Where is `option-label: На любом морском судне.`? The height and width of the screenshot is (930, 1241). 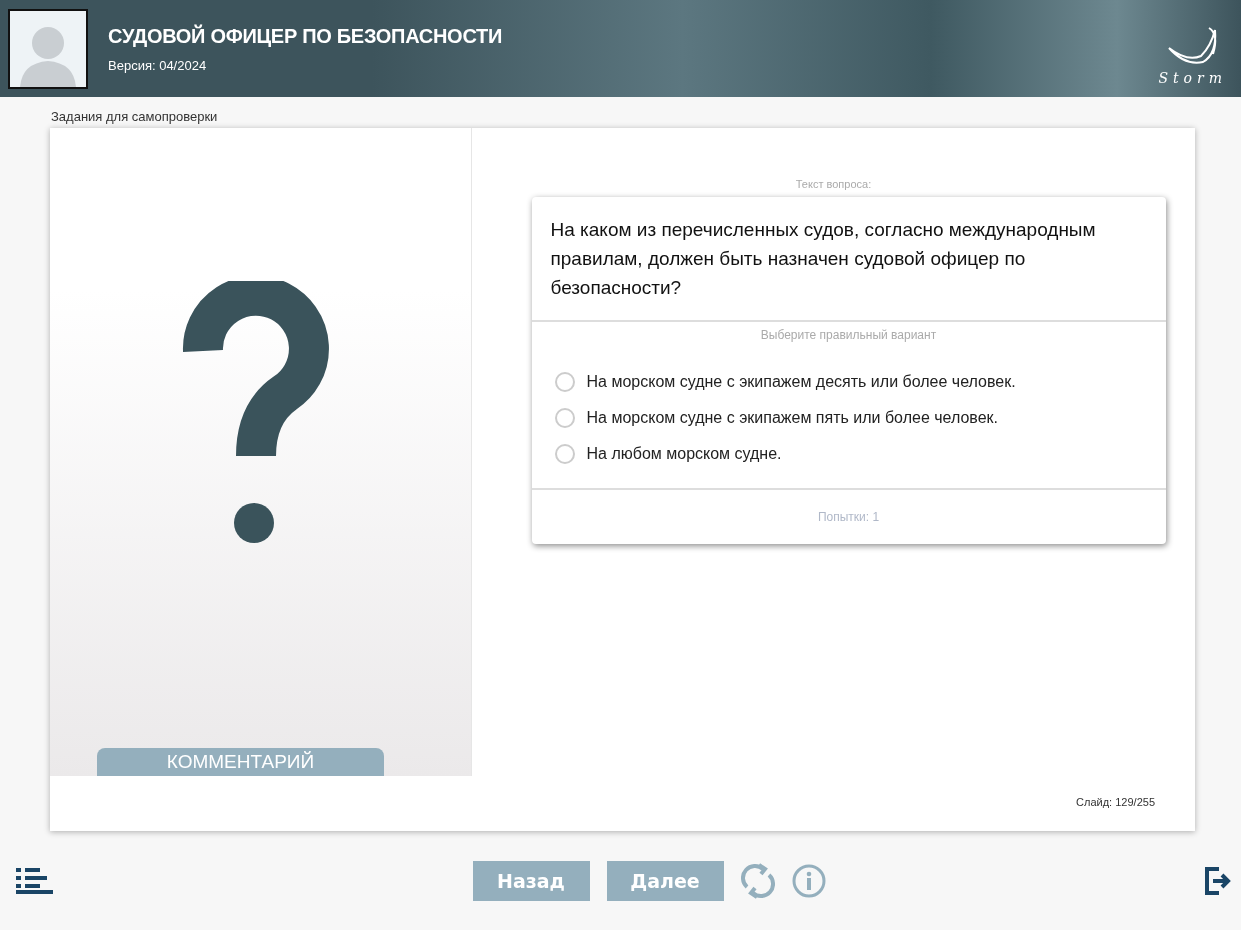
option-label: На любом морском судне. is located at coordinates (684, 454).